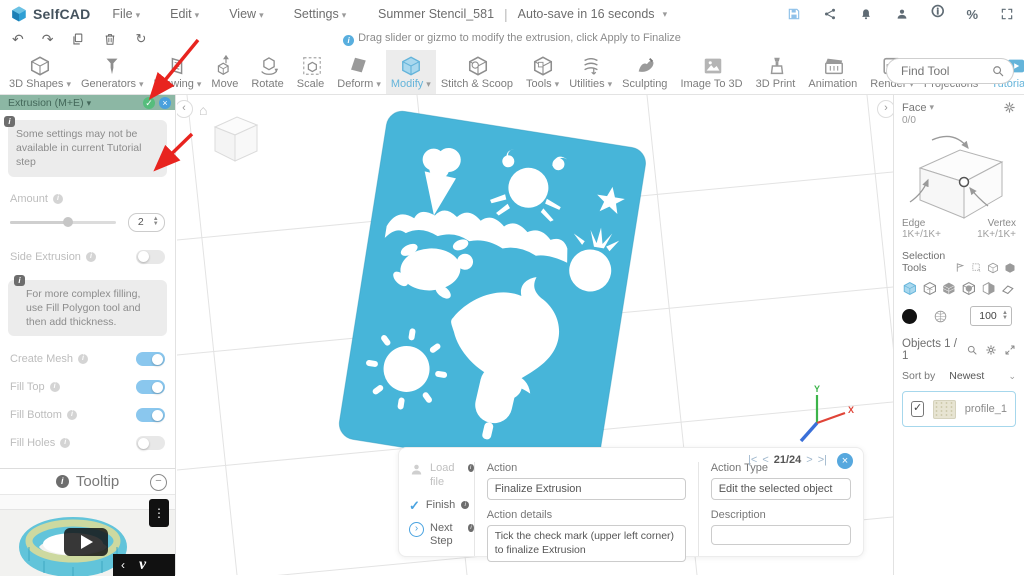 The image size is (1024, 576). I want to click on notifications-icon, so click(866, 14).